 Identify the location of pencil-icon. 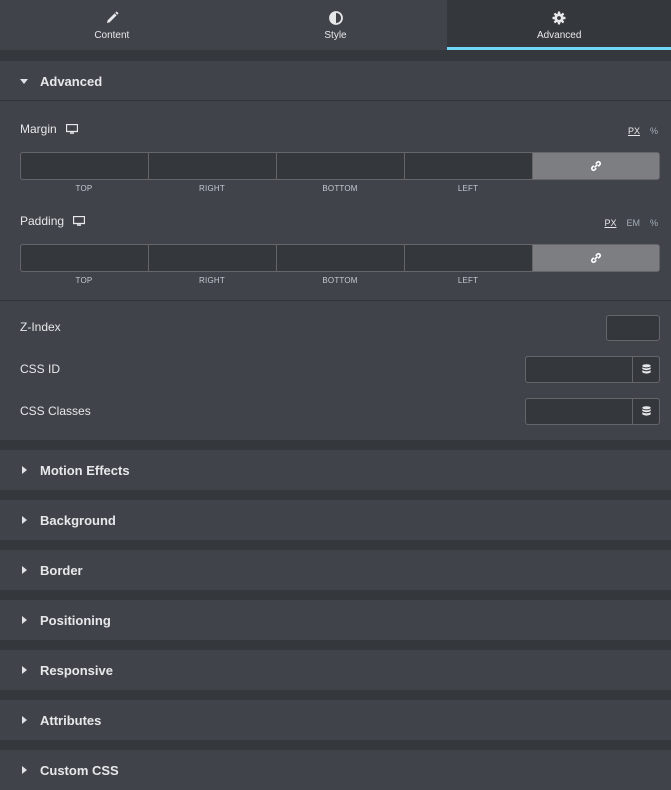
(112, 17).